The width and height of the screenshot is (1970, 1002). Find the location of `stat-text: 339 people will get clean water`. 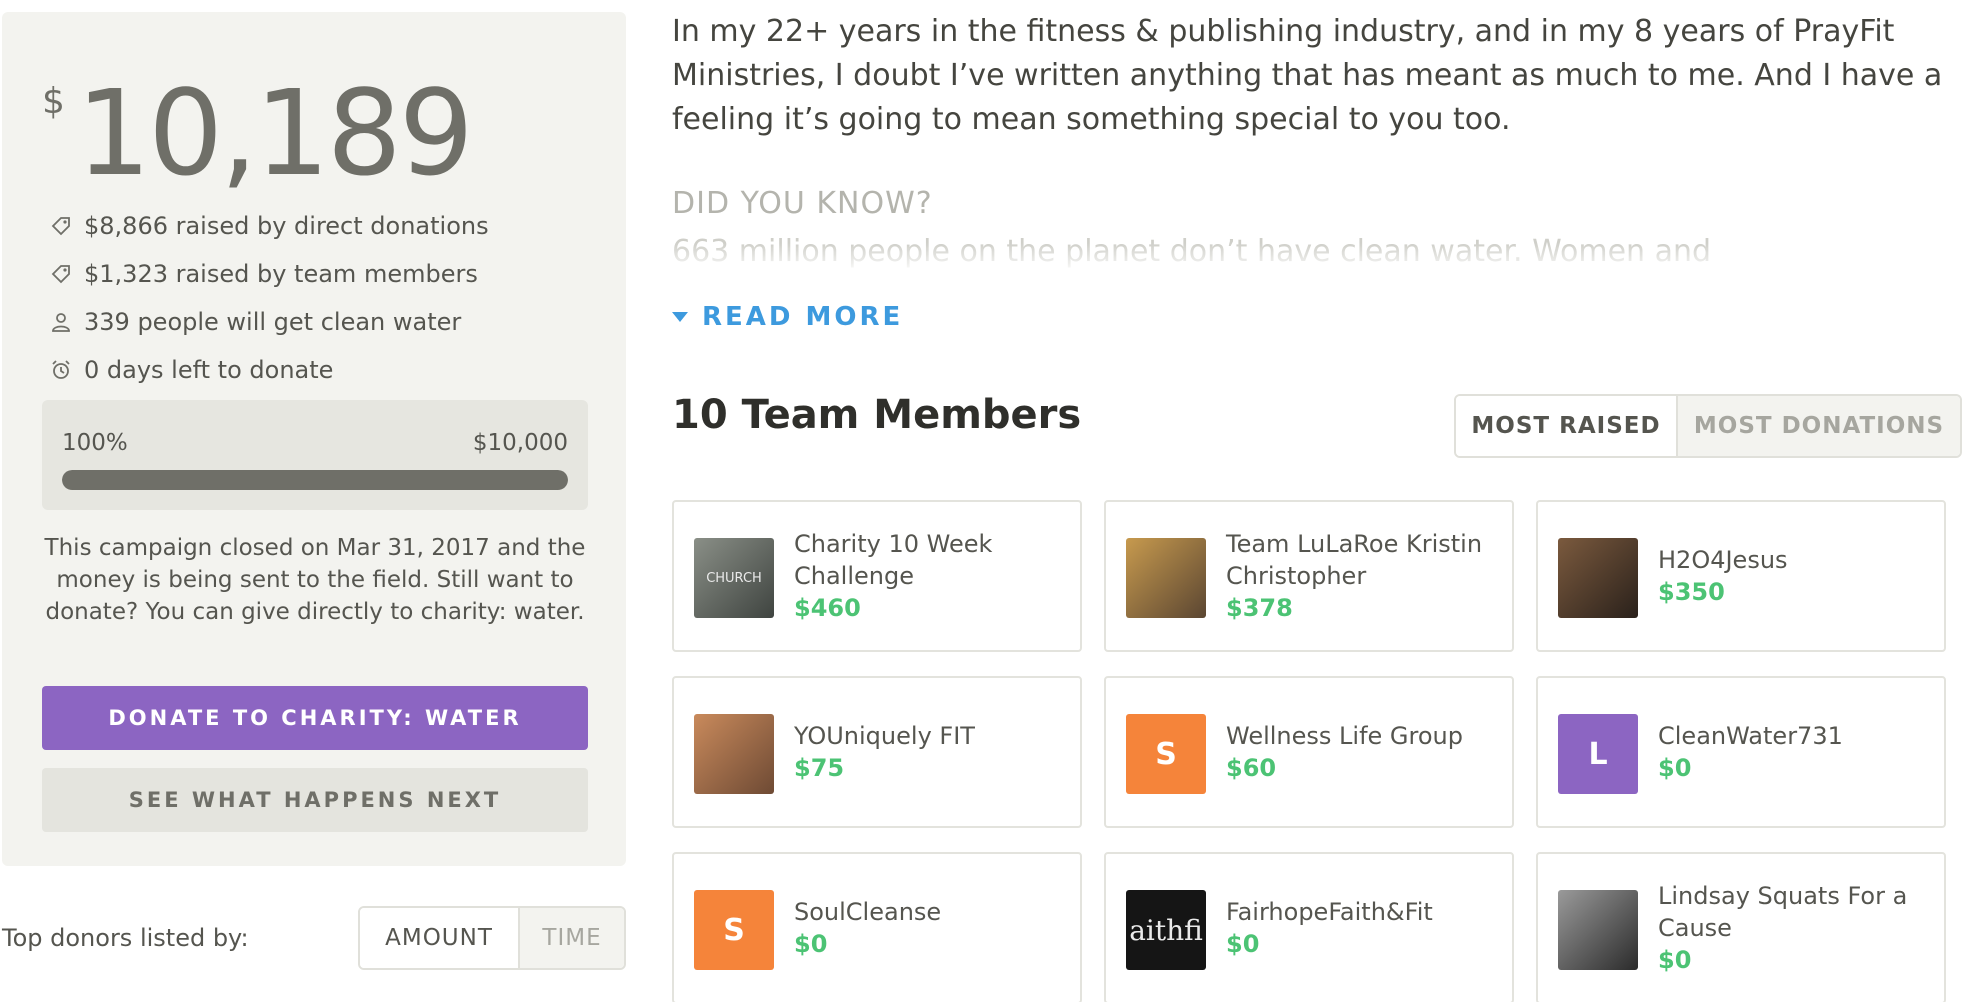

stat-text: 339 people will get clean water is located at coordinates (273, 322).